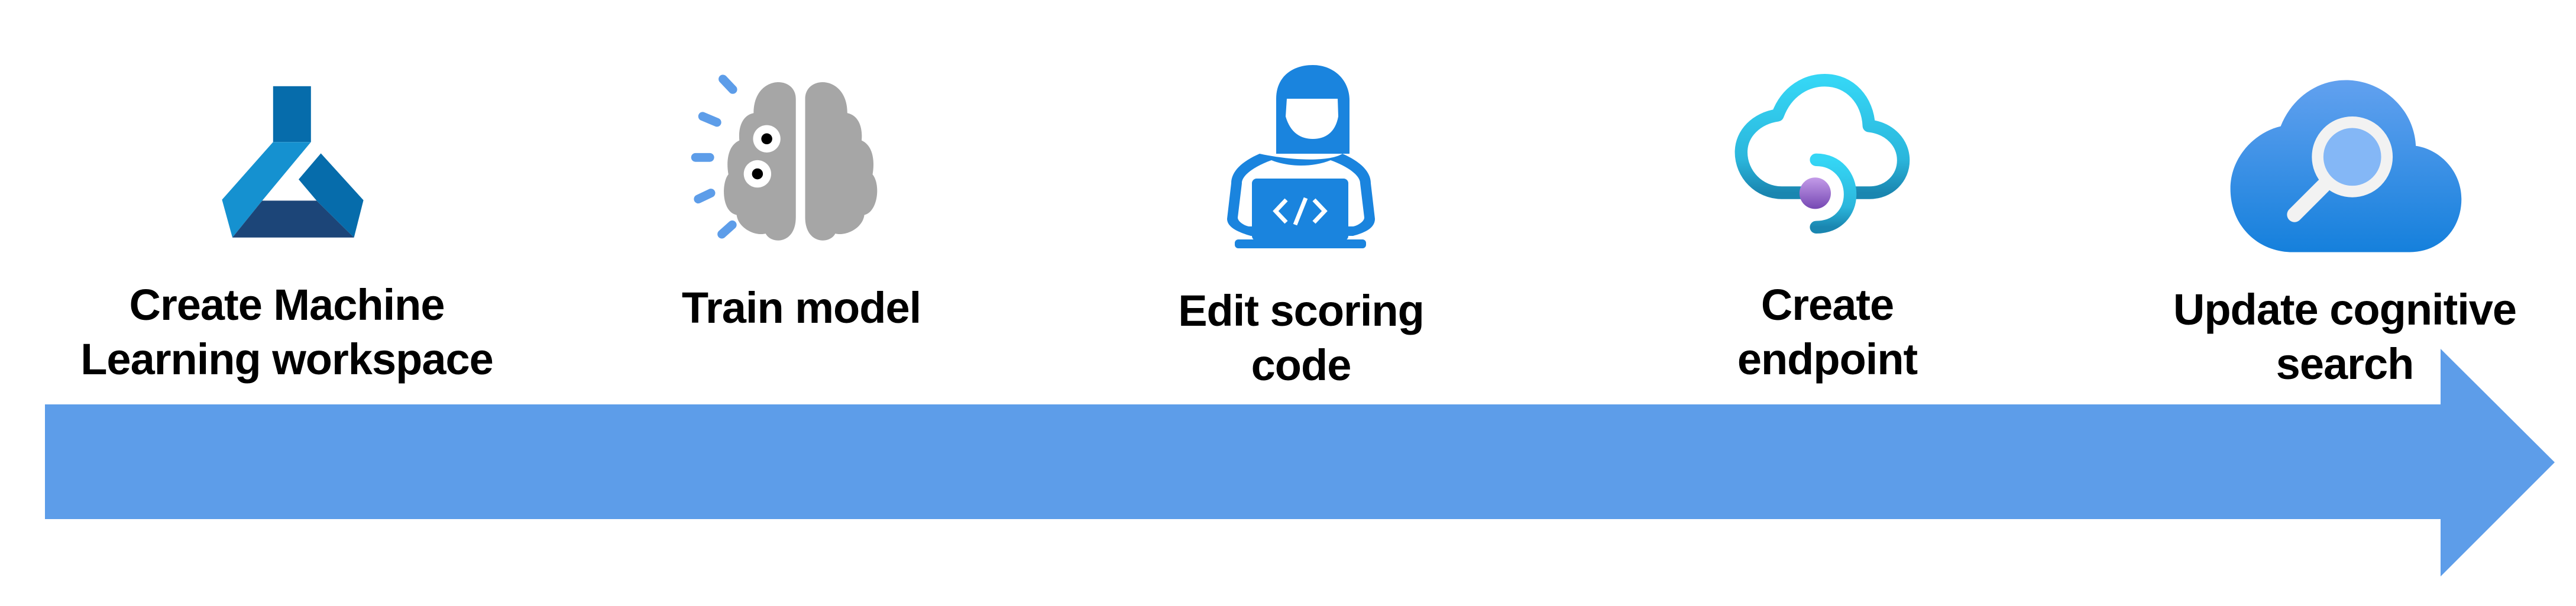  Describe the element at coordinates (2345, 337) in the screenshot. I see `step-label: Update cognitive search` at that location.